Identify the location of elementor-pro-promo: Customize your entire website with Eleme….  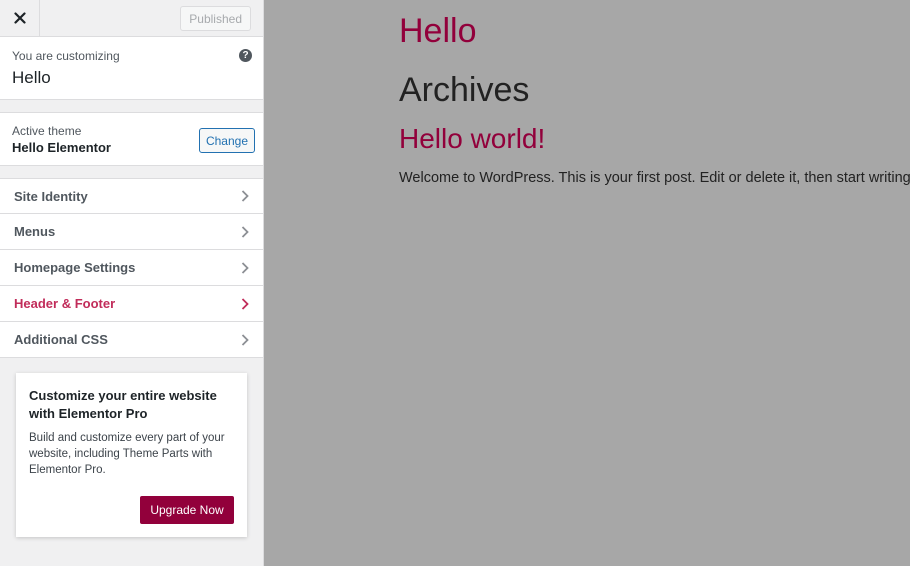
(131, 455).